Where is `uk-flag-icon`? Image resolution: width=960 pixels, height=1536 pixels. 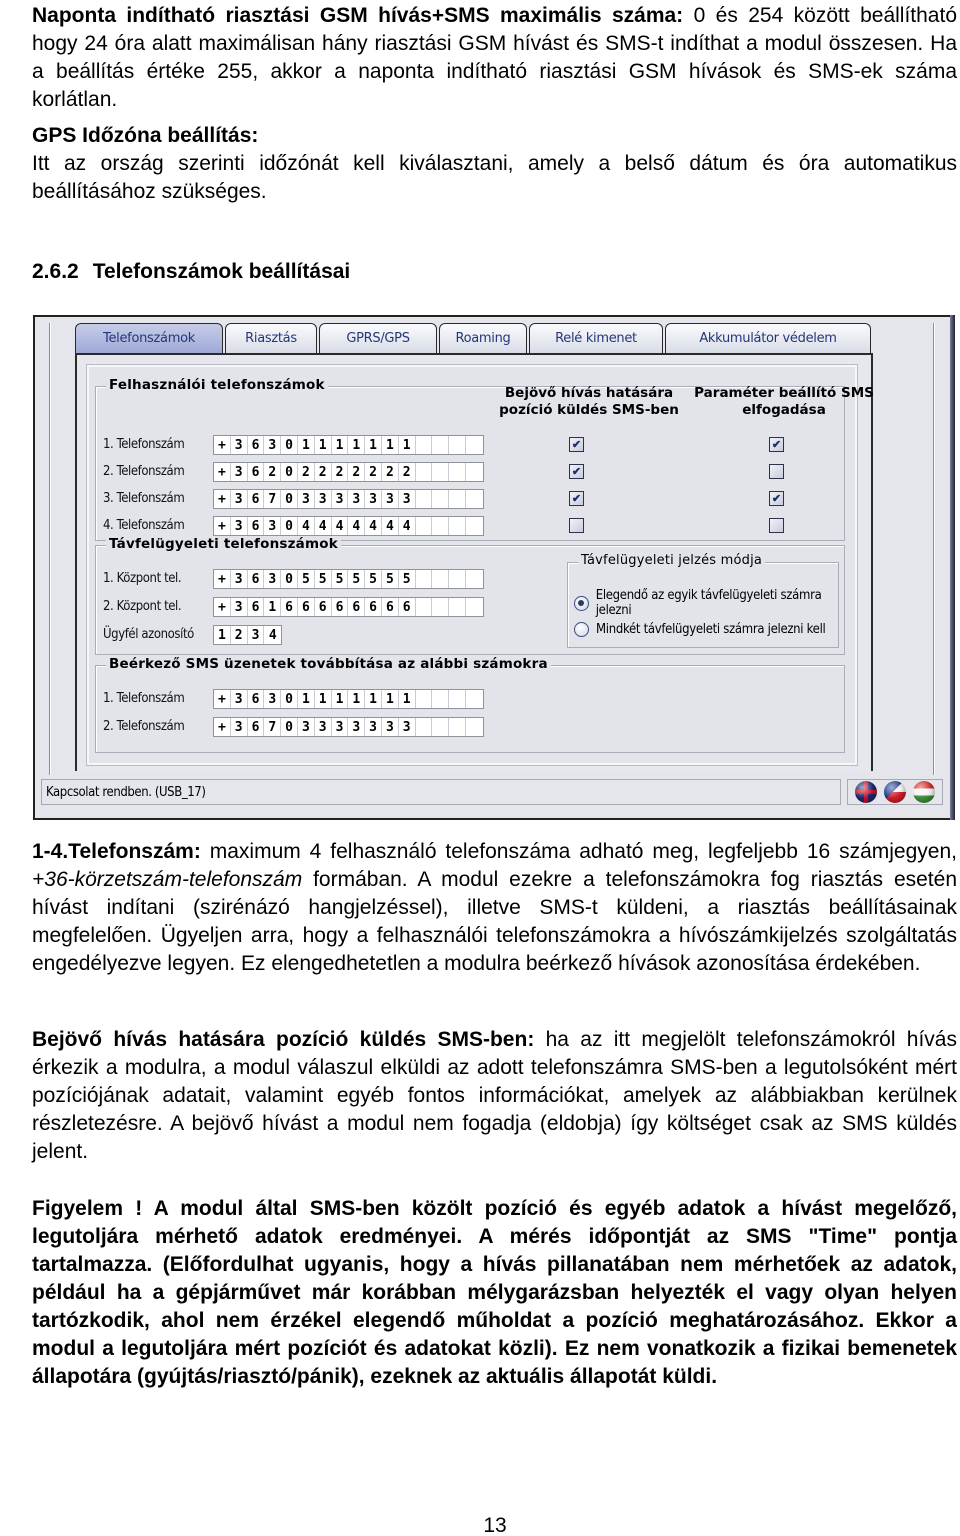 uk-flag-icon is located at coordinates (866, 792).